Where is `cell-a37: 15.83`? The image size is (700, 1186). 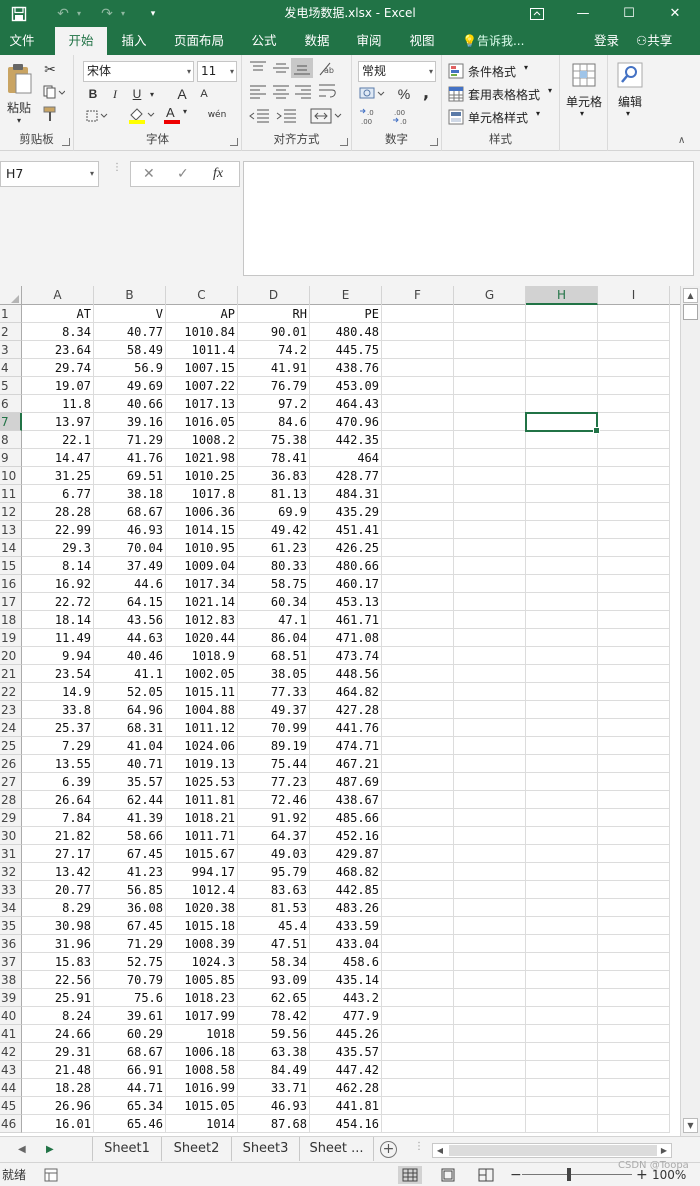 cell-a37: 15.83 is located at coordinates (58, 962).